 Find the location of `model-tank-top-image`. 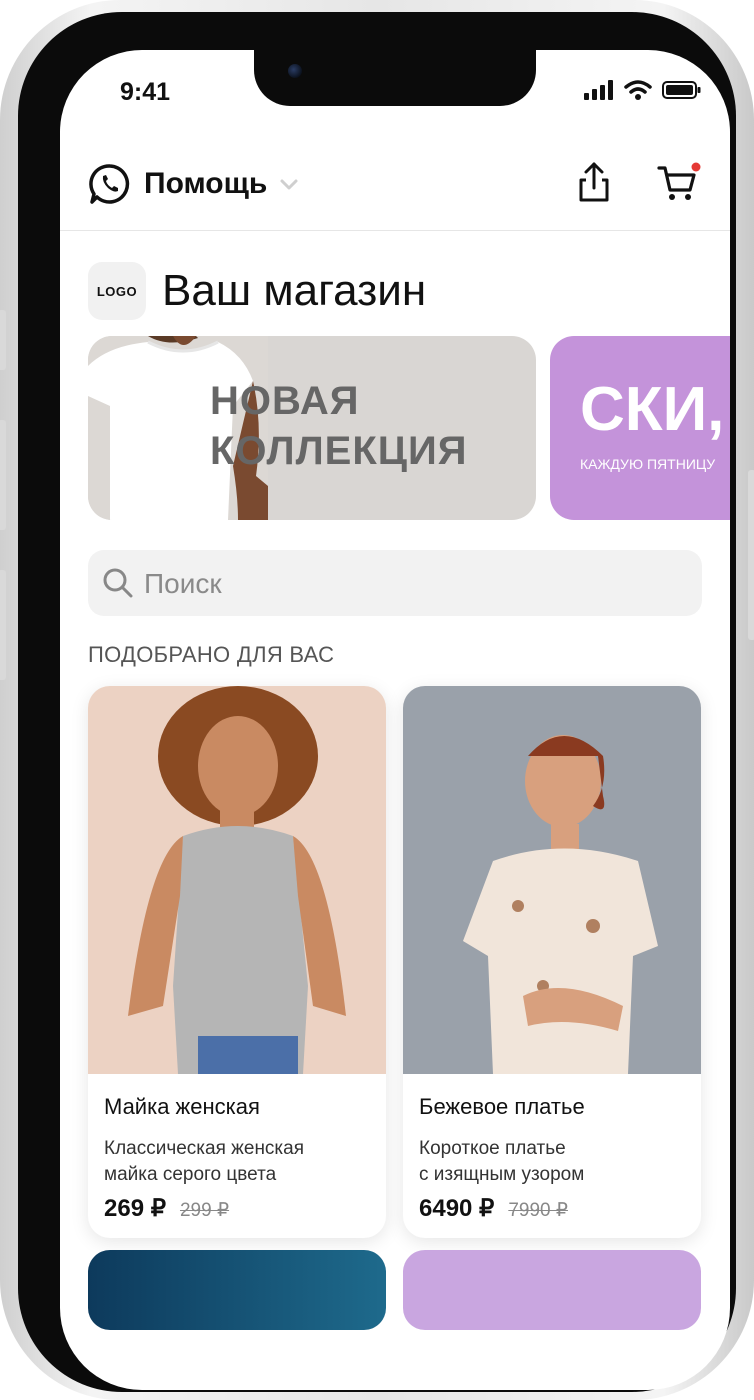

model-tank-top-image is located at coordinates (237, 880).